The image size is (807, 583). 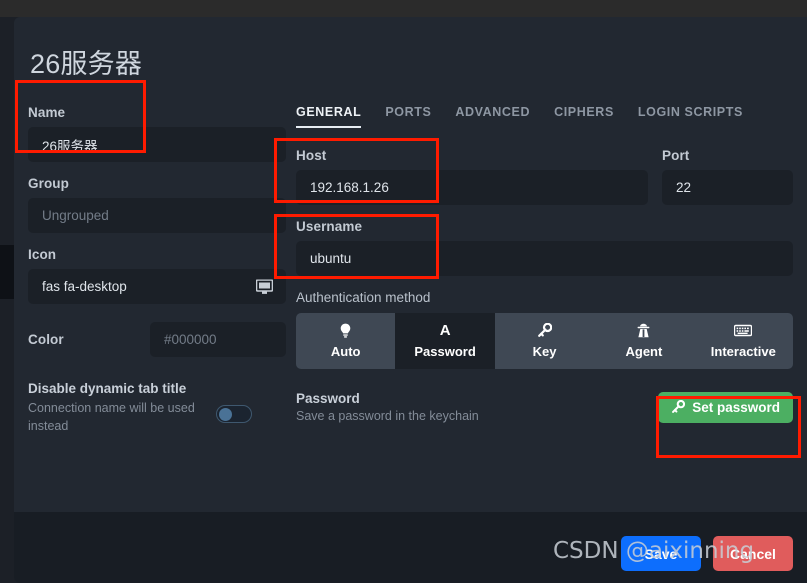 I want to click on auth-option-auto-label: Auto, so click(x=345, y=351).